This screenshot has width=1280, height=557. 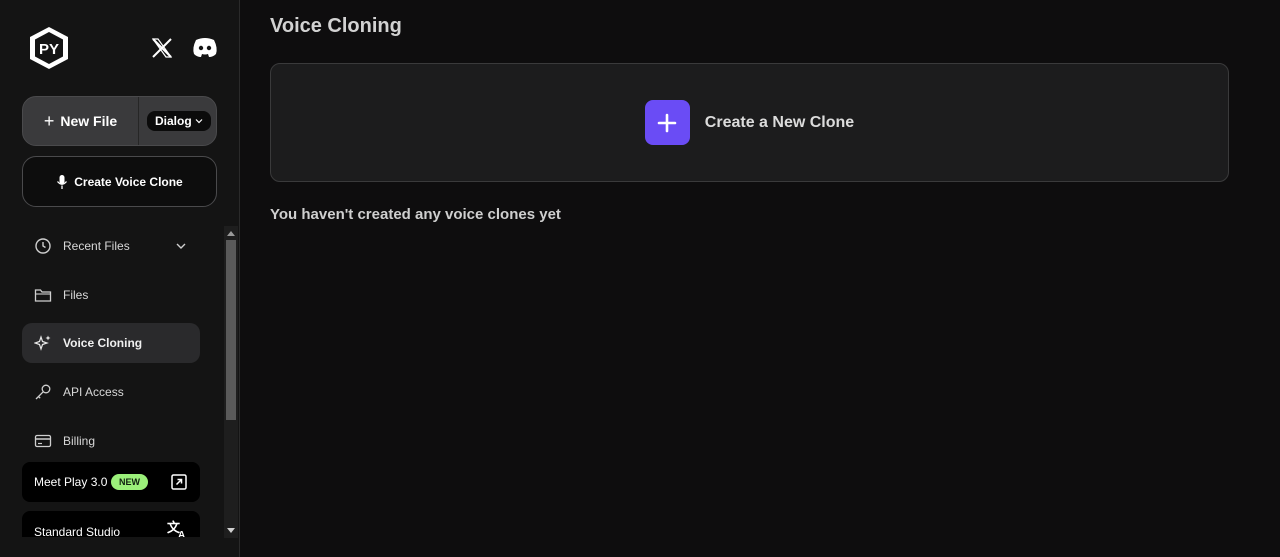 I want to click on sidebar-item-api-access: API Access, so click(x=111, y=392).